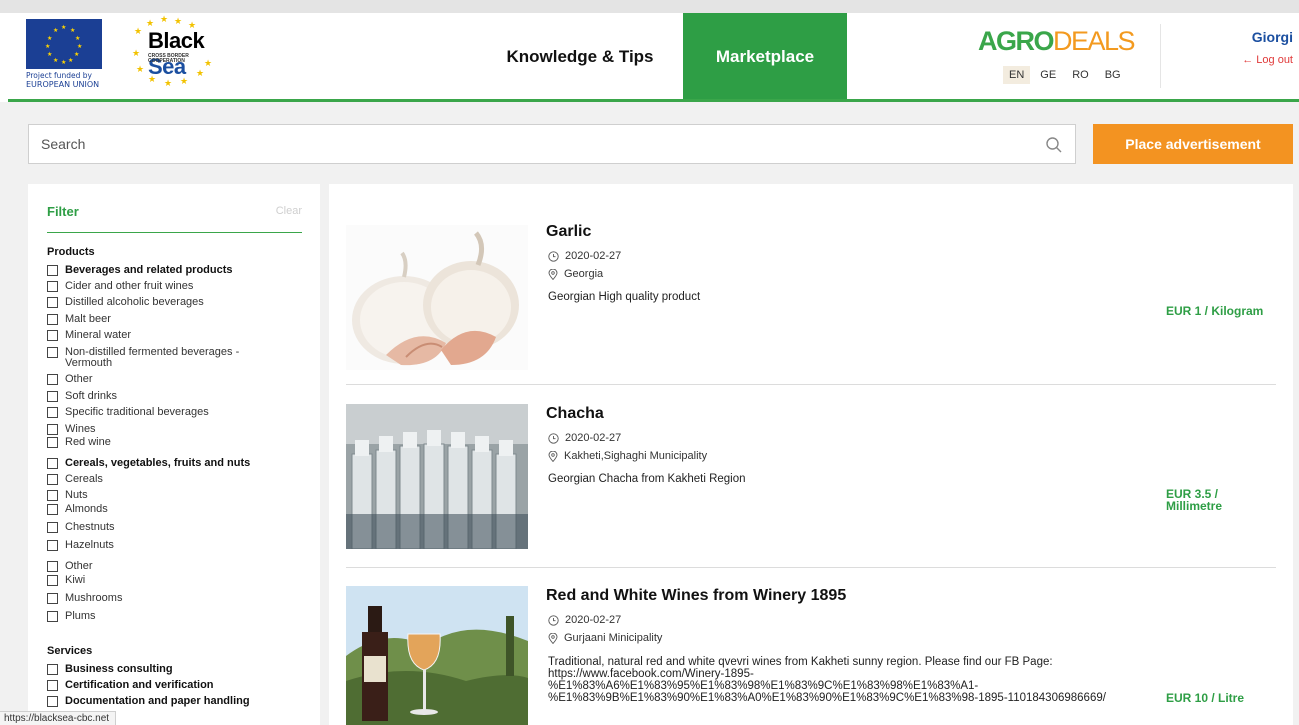 The height and width of the screenshot is (725, 1299). Describe the element at coordinates (1193, 144) in the screenshot. I see `place-advertisement-button: Place advertisement` at that location.